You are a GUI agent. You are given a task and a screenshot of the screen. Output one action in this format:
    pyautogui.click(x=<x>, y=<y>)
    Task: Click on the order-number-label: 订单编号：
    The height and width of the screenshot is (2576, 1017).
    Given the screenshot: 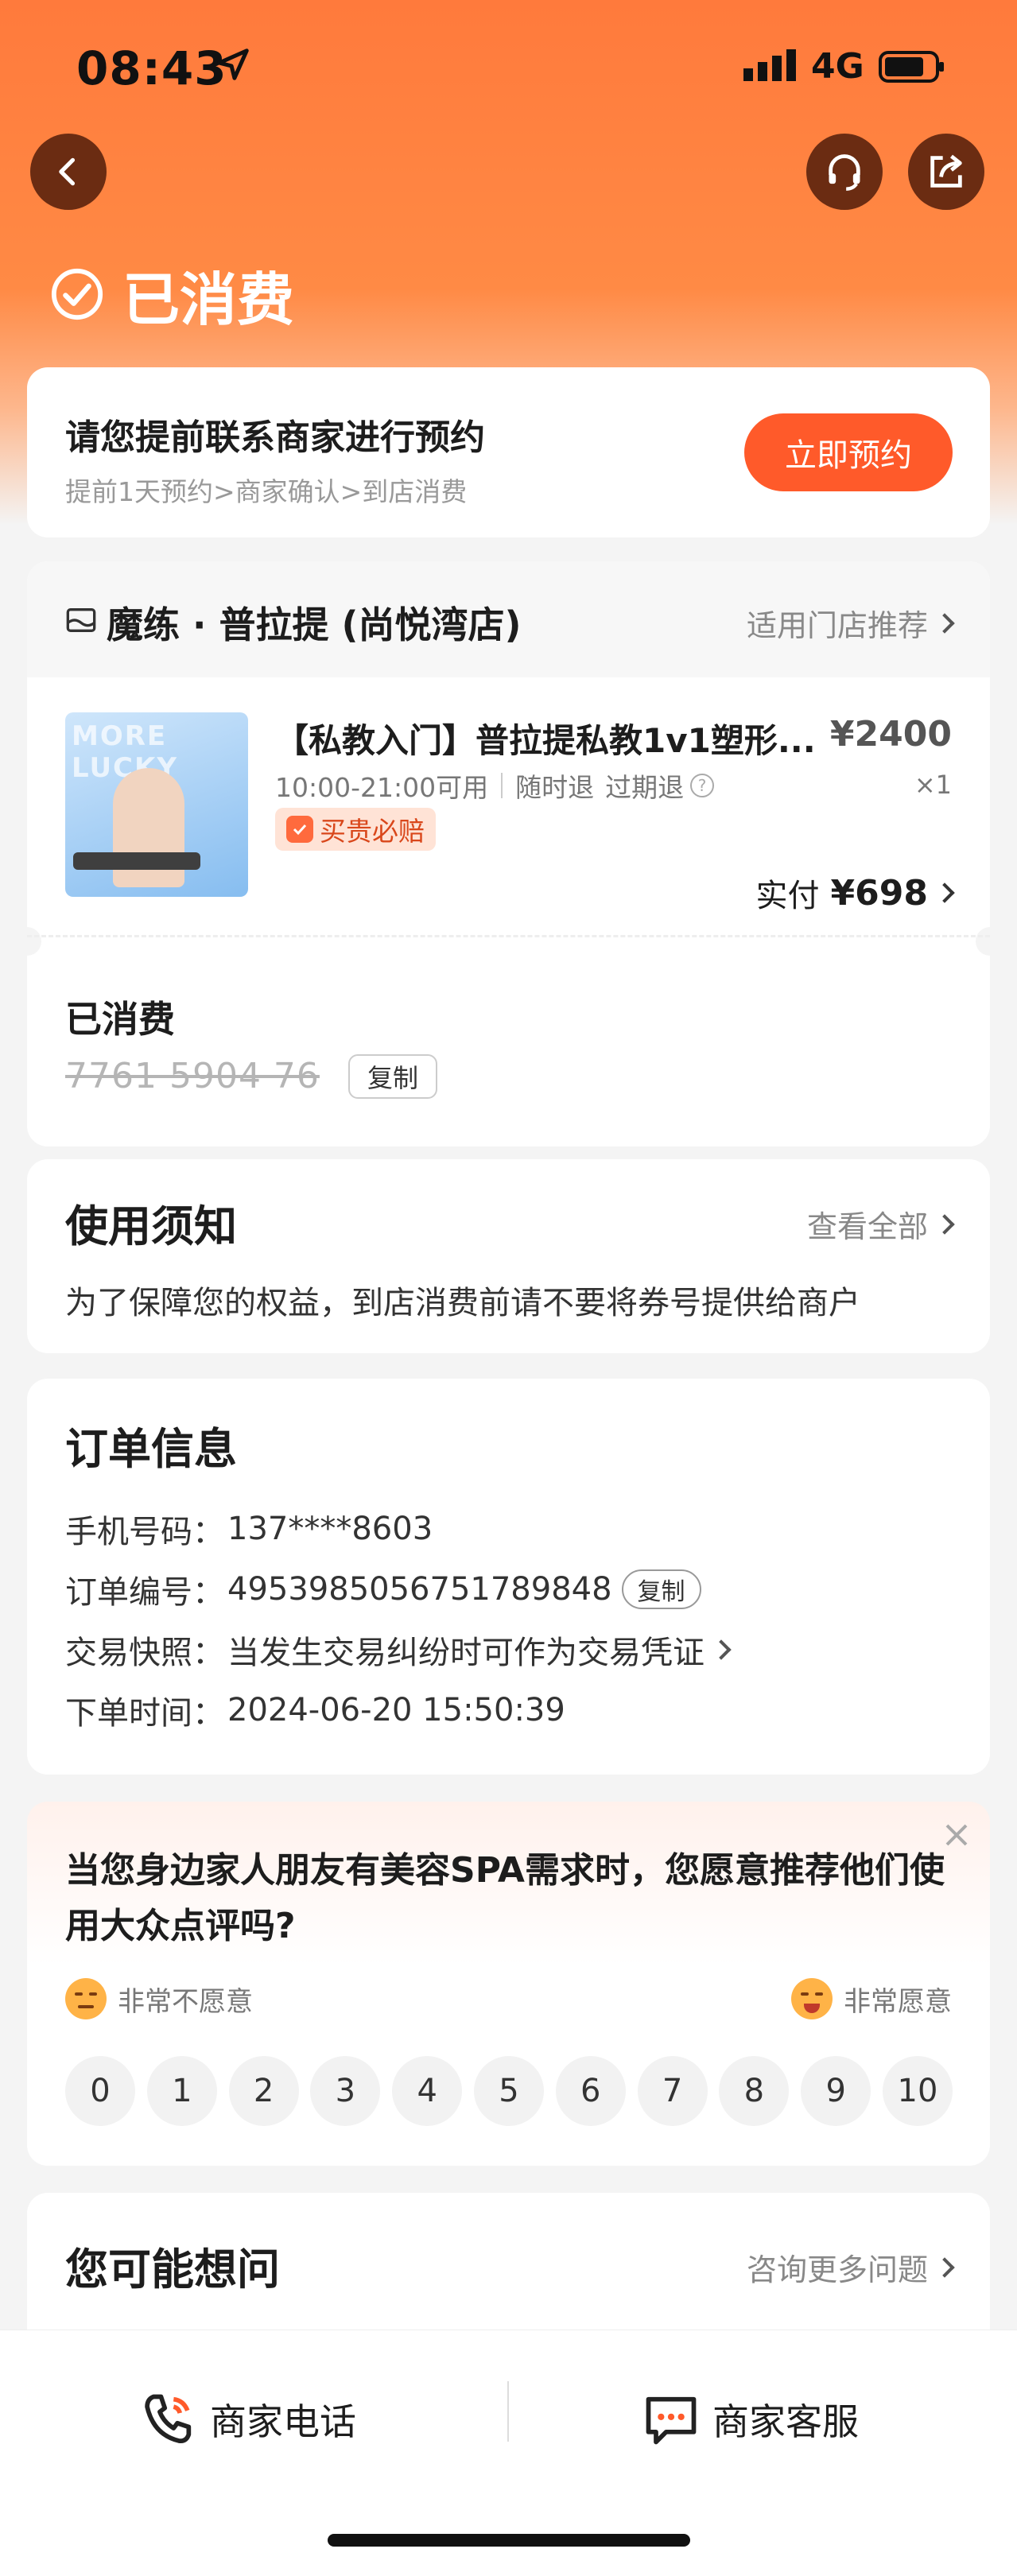 What is the action you would take?
    pyautogui.click(x=144, y=1592)
    